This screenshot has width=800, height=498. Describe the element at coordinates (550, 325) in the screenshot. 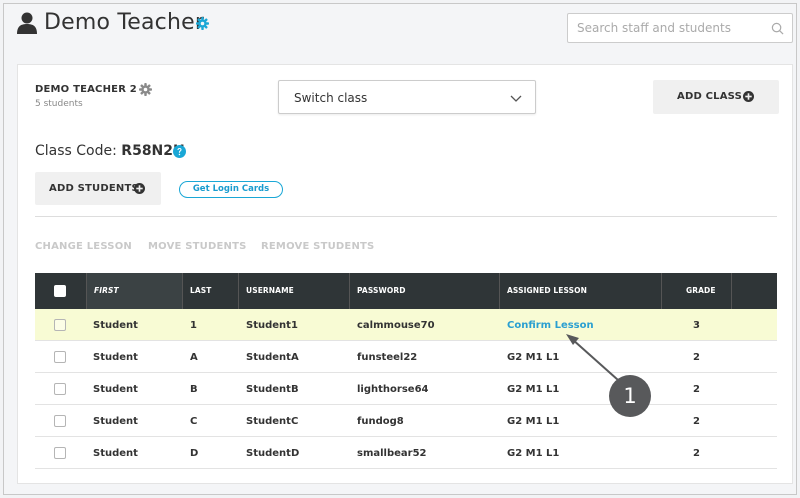

I see `confirm-lesson-link: Confirm Lesson` at that location.